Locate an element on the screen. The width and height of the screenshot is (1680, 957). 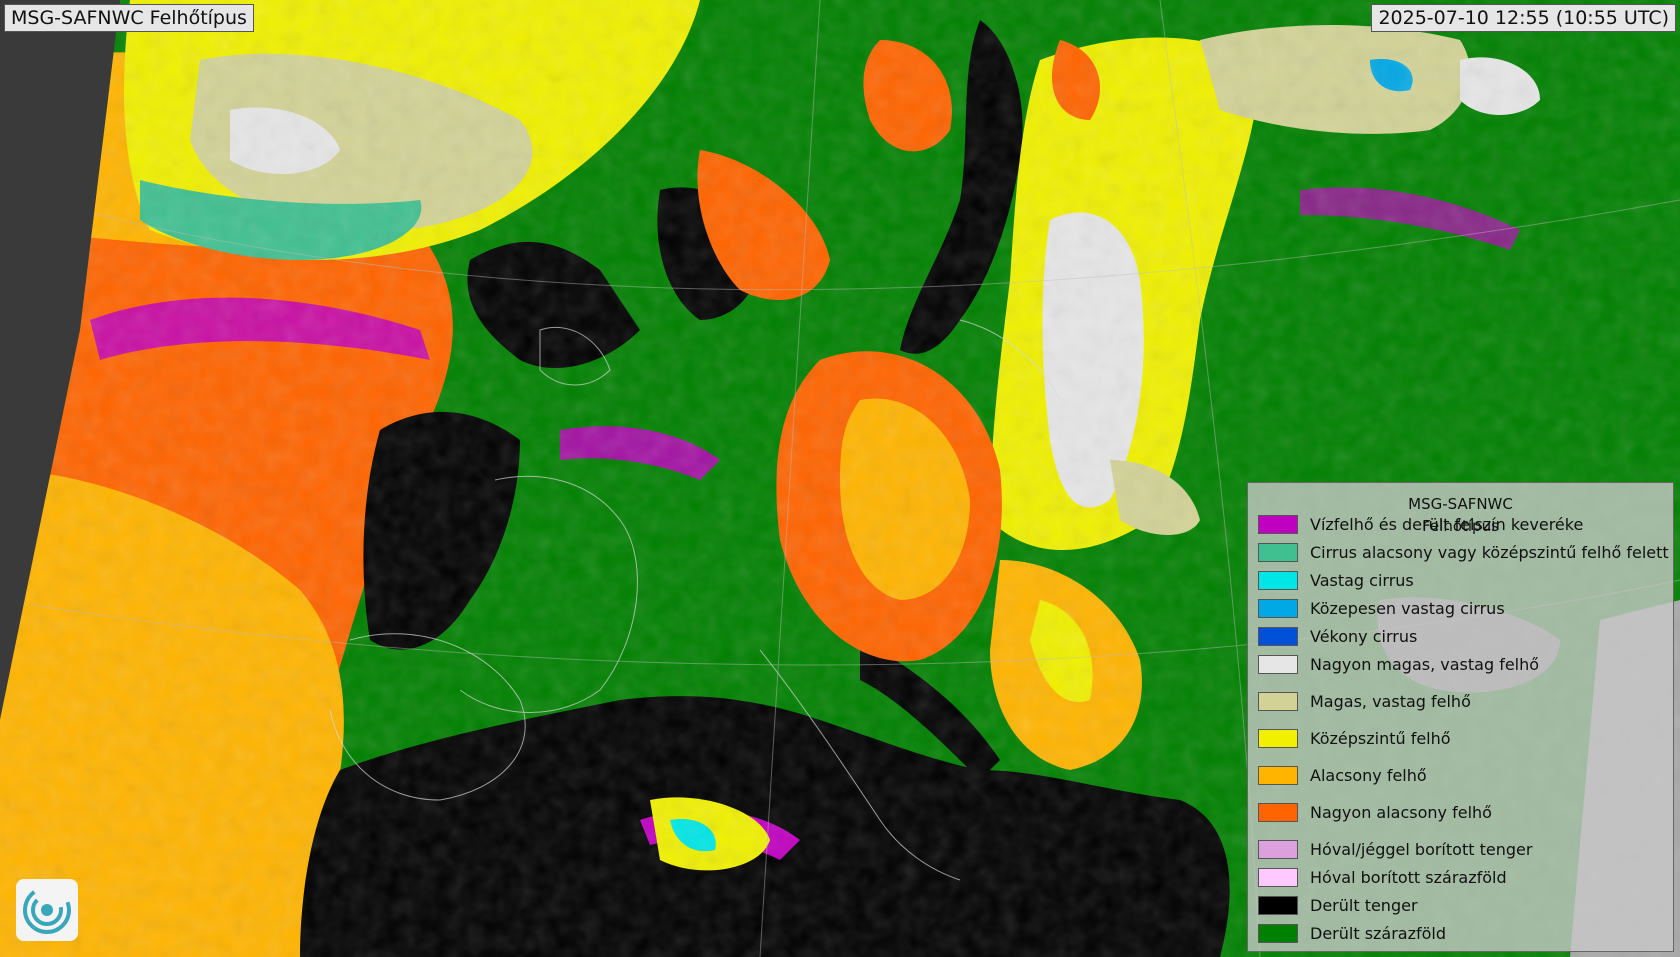
legend-item: Vastag cirrus is located at coordinates (1336, 580).